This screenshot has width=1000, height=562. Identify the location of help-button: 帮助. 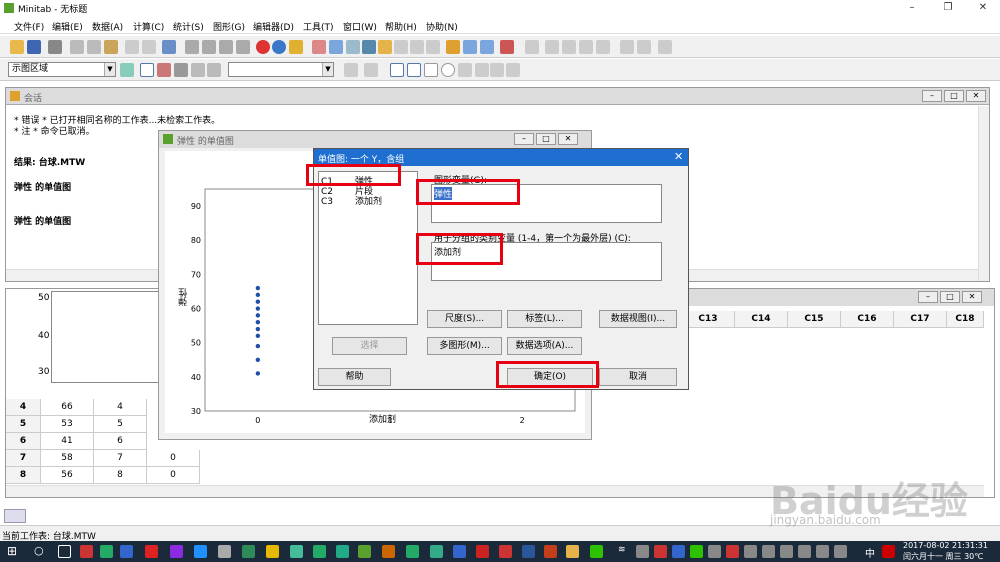
(354, 377).